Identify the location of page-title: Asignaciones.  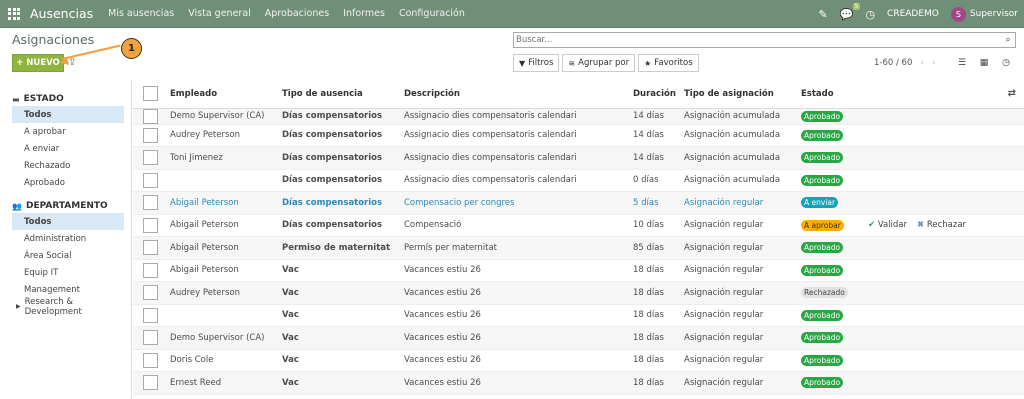
(53, 39).